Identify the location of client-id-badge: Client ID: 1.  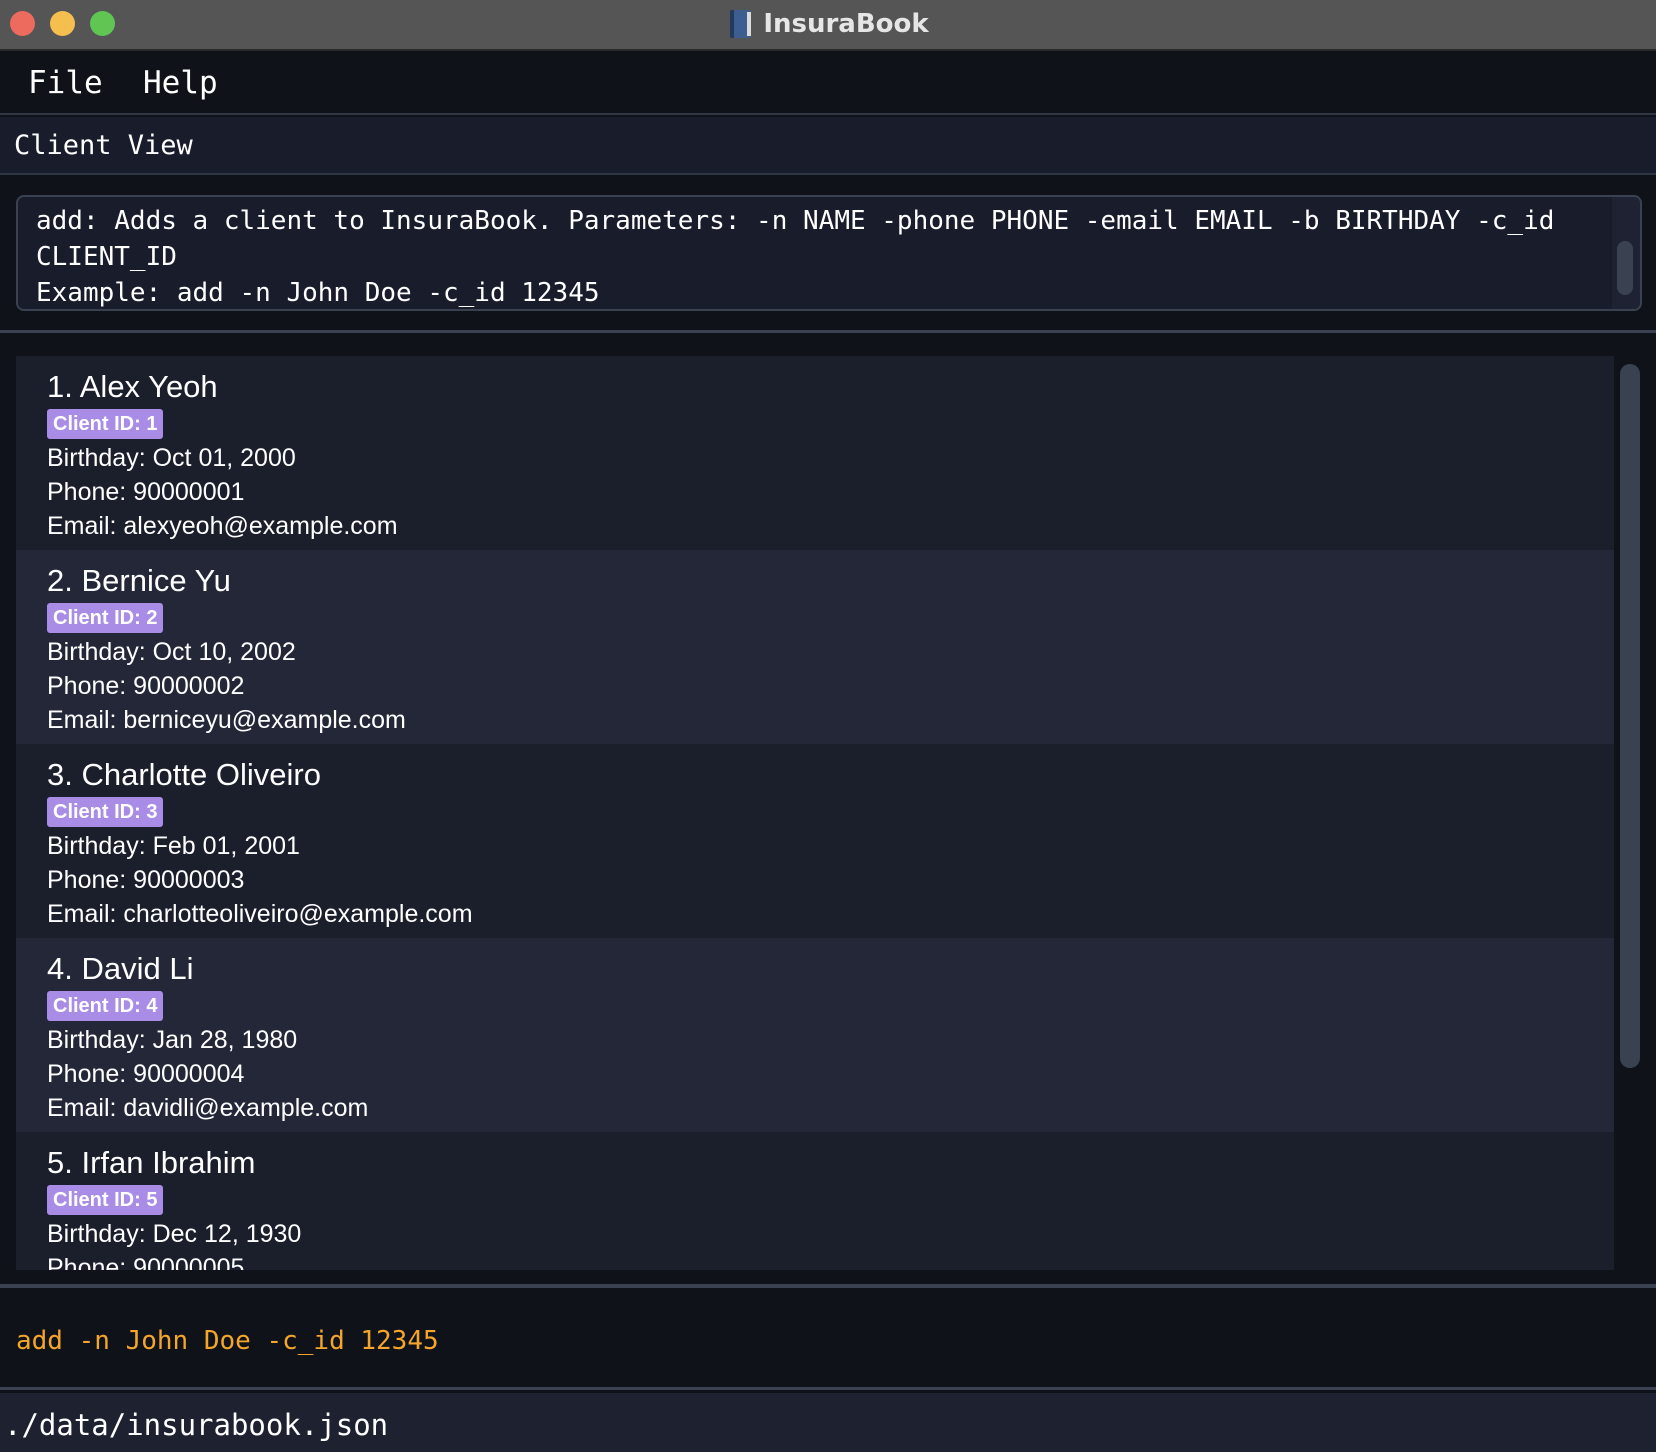
(105, 424).